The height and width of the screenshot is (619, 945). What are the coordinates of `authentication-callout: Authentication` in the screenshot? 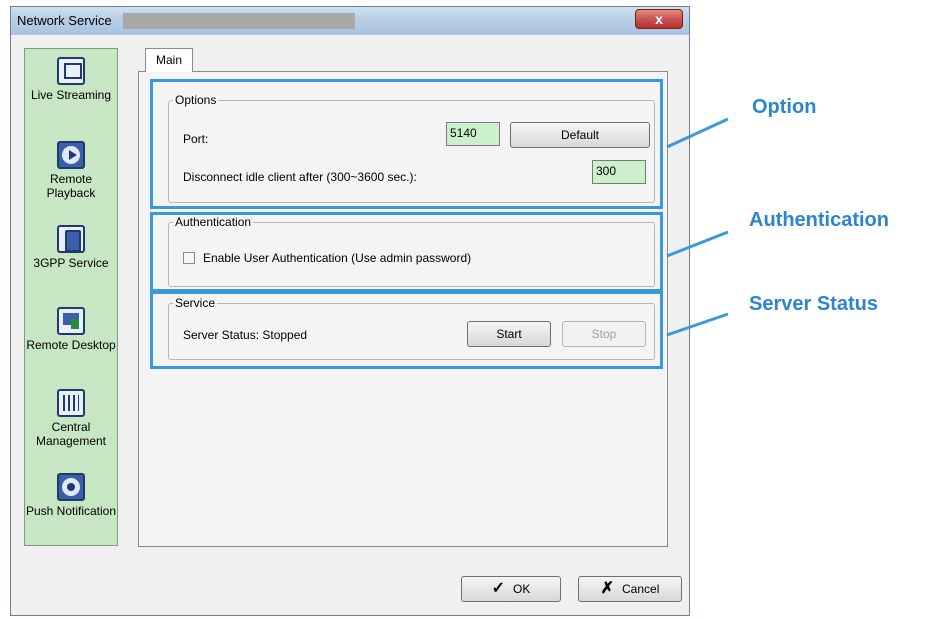 It's located at (819, 220).